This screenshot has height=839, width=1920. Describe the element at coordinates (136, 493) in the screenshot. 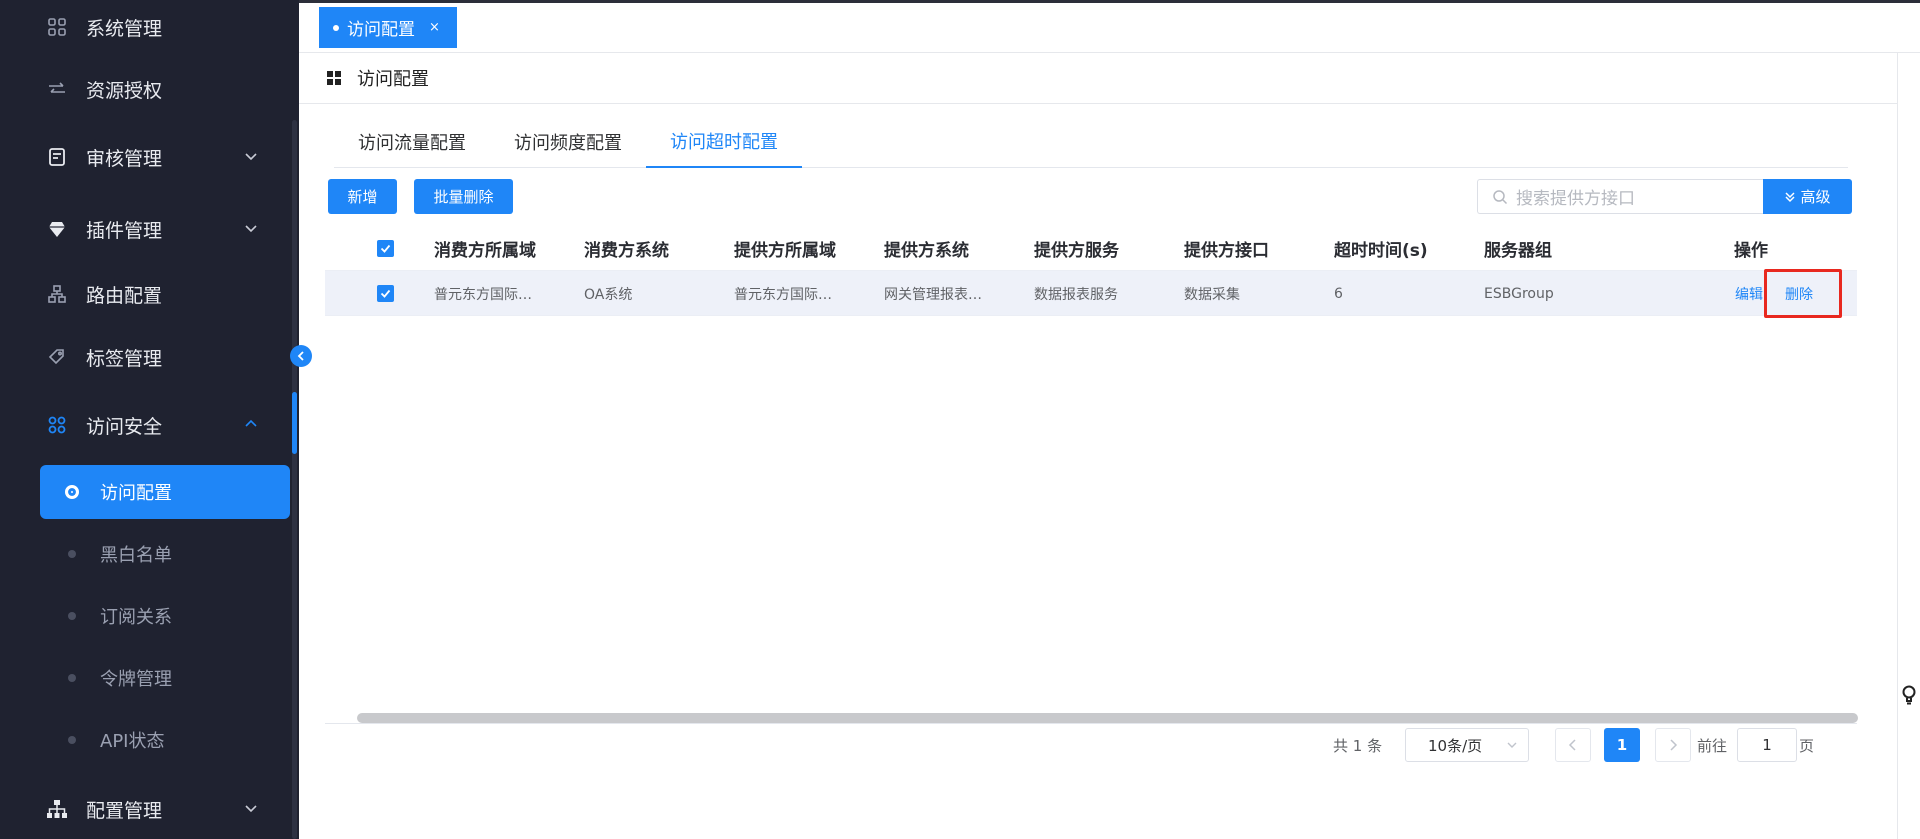

I see `sidebar-subitem-label: 访问配置` at that location.